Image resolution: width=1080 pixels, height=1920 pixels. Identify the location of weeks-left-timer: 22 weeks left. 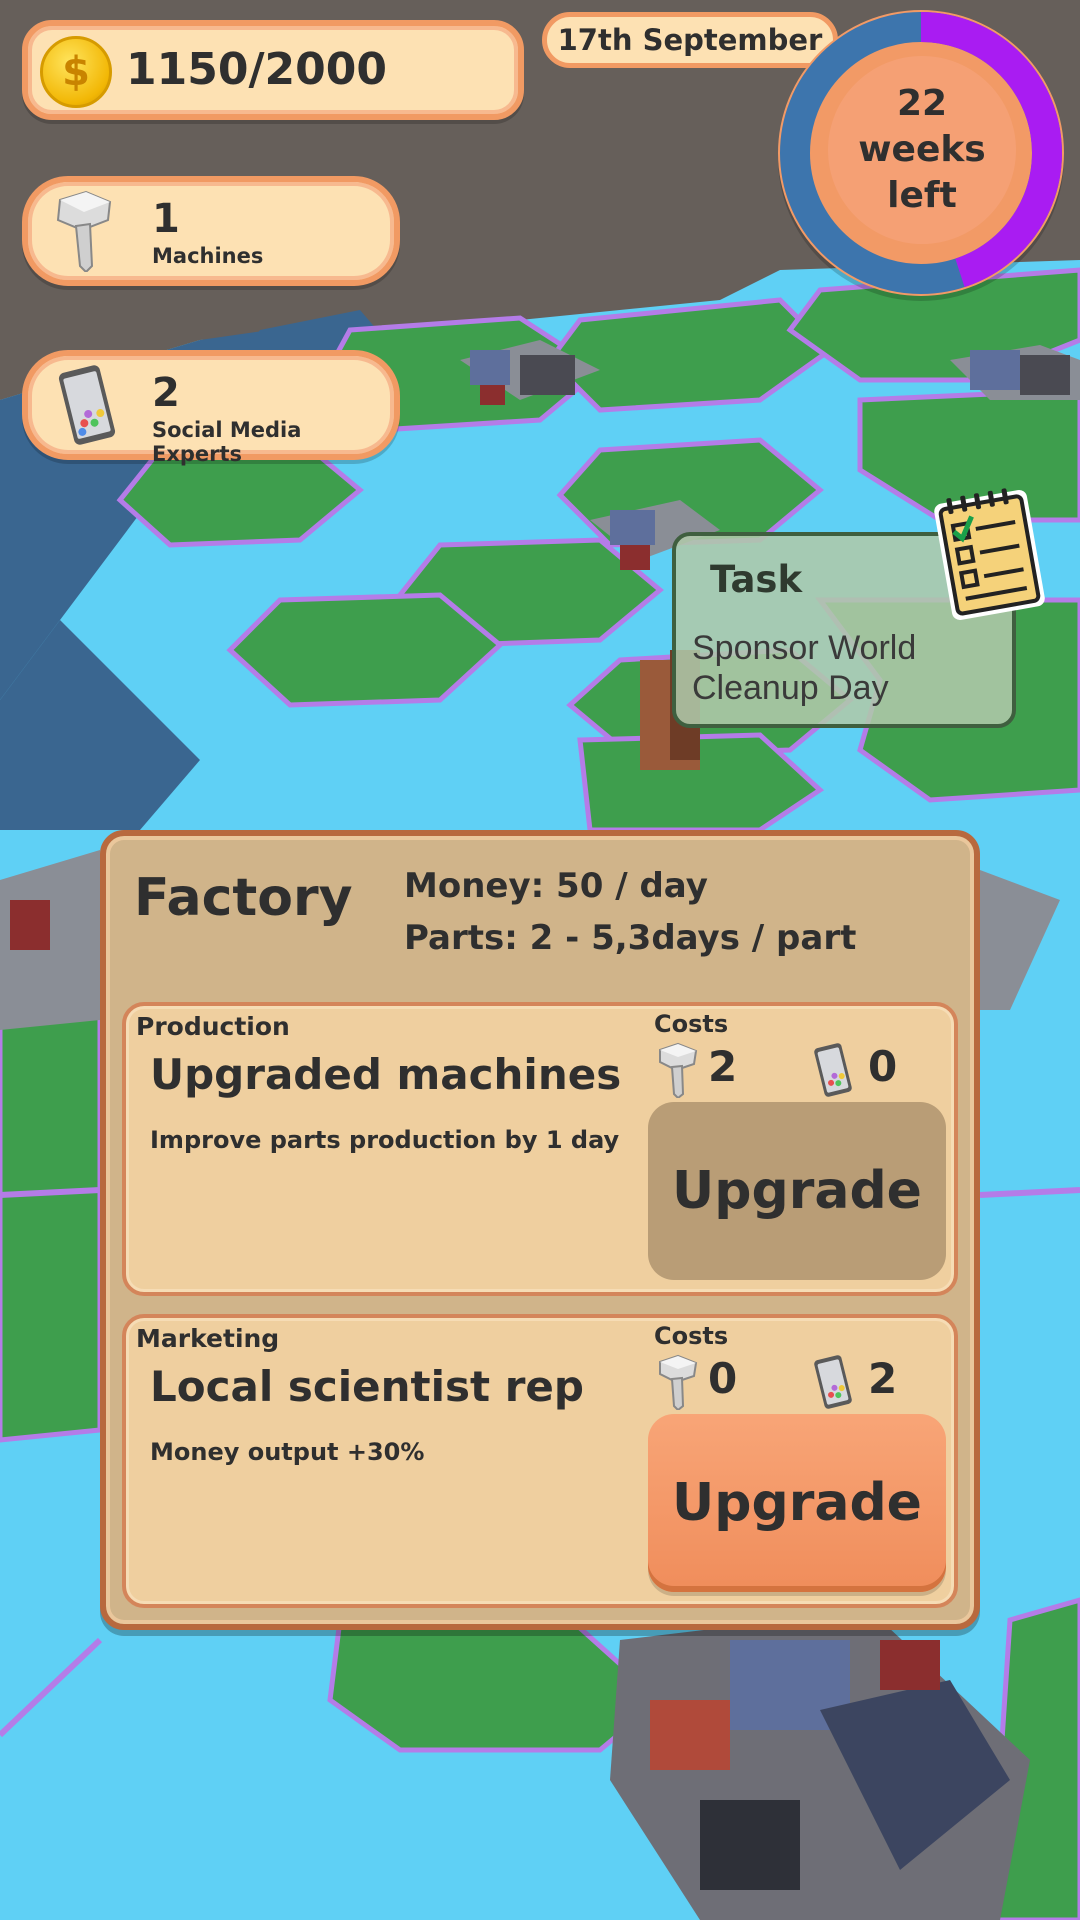
(921, 153).